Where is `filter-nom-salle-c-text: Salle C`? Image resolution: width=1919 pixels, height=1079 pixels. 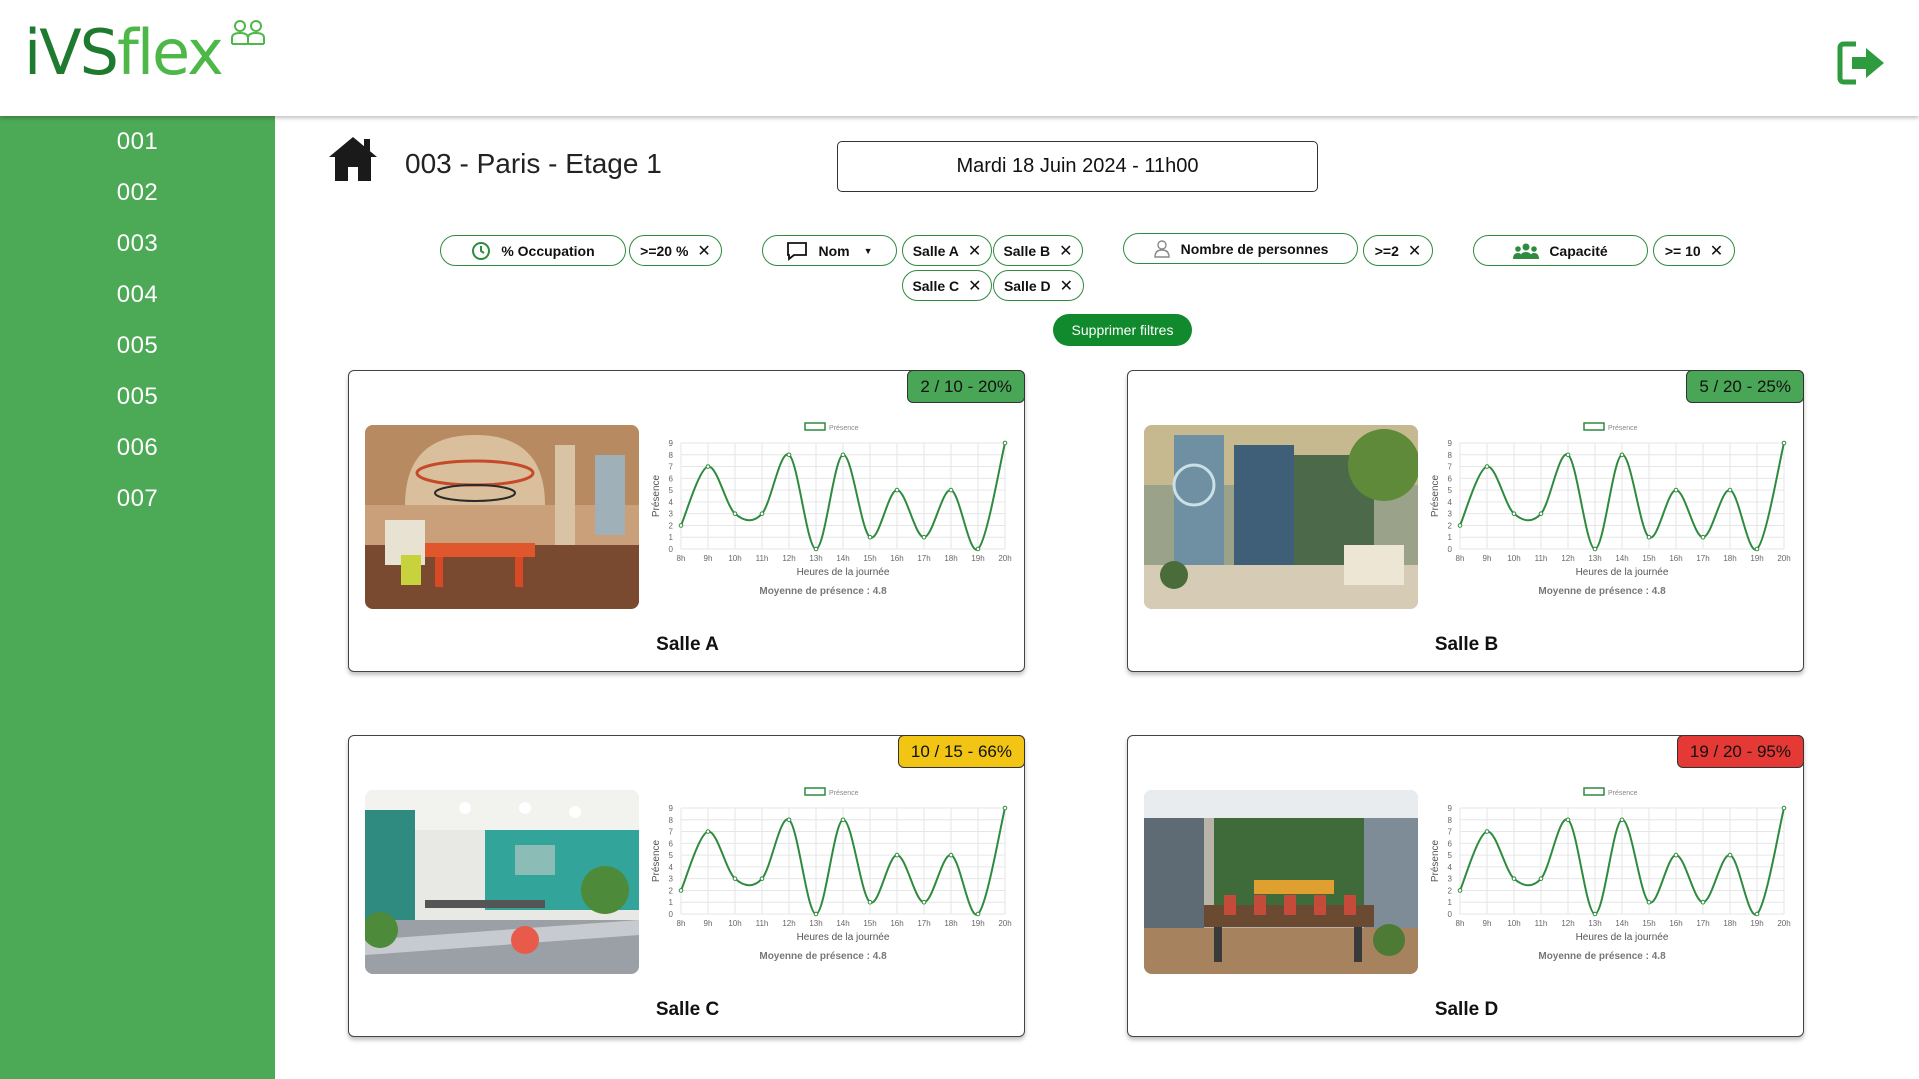
filter-nom-salle-c-text: Salle C is located at coordinates (936, 285).